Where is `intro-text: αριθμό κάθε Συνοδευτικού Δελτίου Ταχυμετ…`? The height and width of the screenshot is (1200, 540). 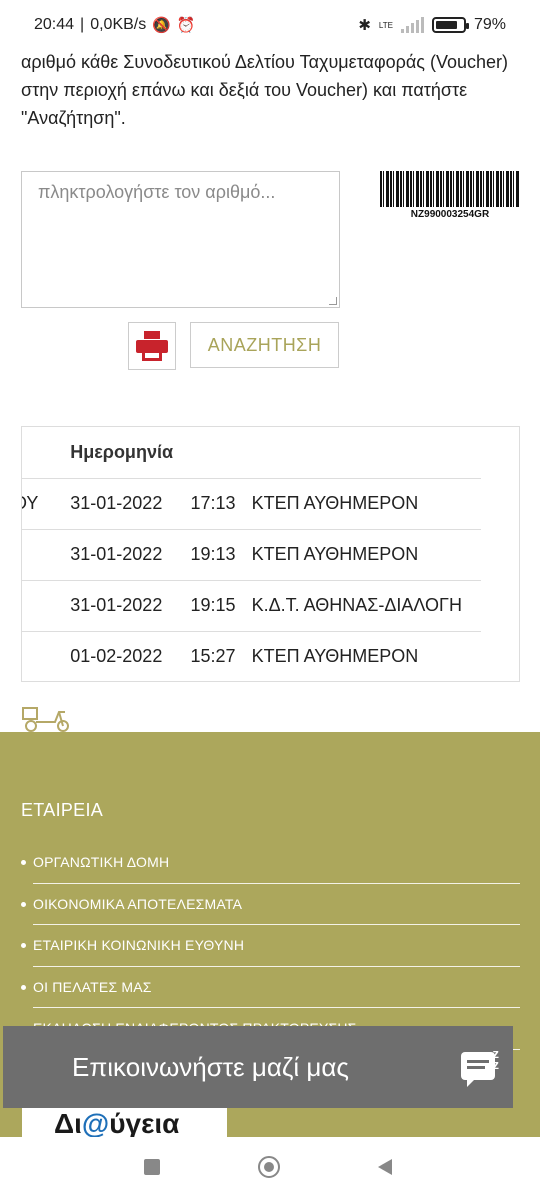
intro-text: αριθμό κάθε Συνοδευτικού Δελτίου Ταχυμετ… is located at coordinates (264, 90).